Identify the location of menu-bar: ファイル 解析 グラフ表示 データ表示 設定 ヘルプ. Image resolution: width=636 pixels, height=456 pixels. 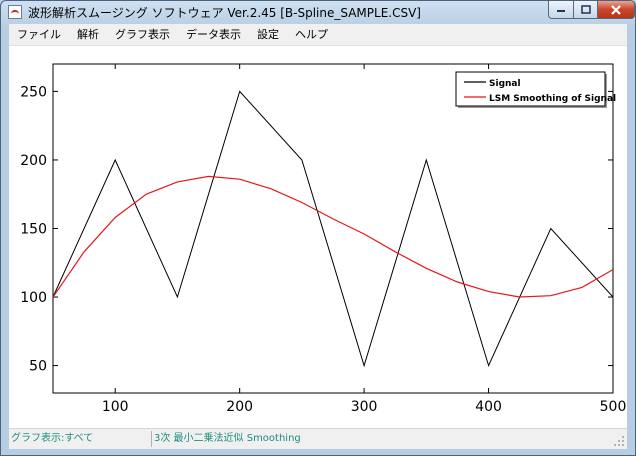
(318, 35).